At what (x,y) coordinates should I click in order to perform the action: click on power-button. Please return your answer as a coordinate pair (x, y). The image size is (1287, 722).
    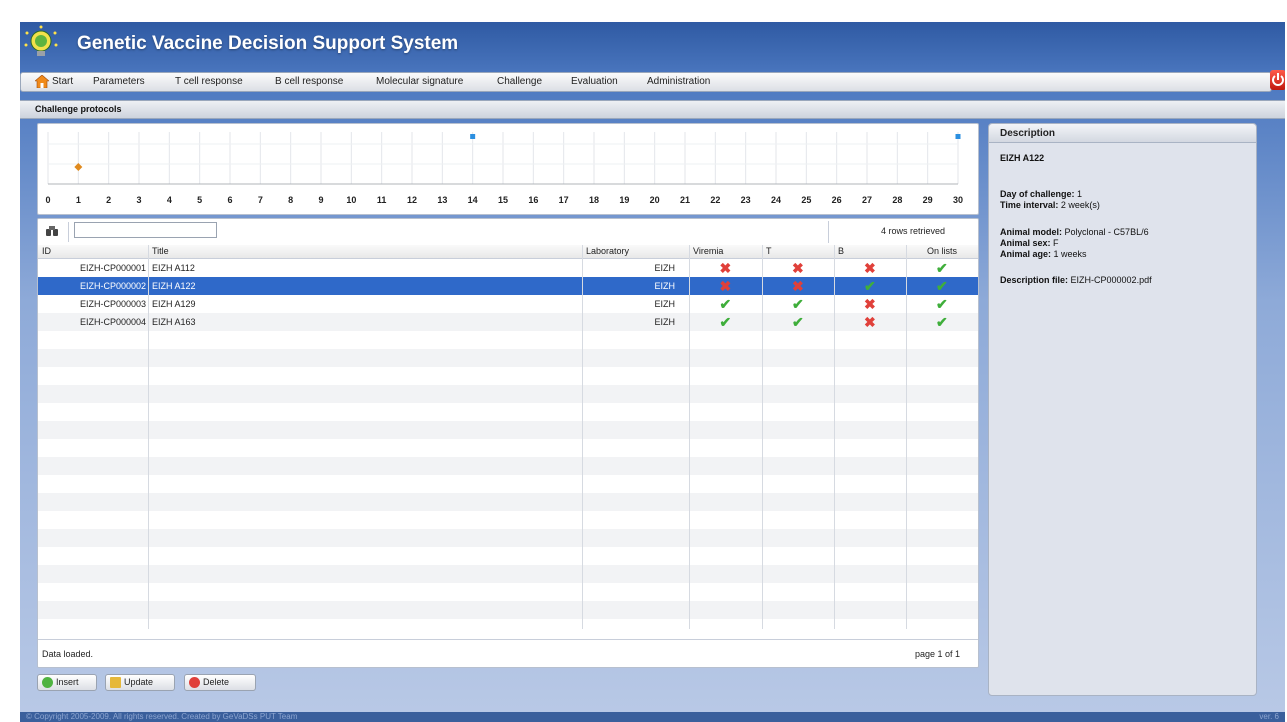
    Looking at the image, I should click on (1277, 80).